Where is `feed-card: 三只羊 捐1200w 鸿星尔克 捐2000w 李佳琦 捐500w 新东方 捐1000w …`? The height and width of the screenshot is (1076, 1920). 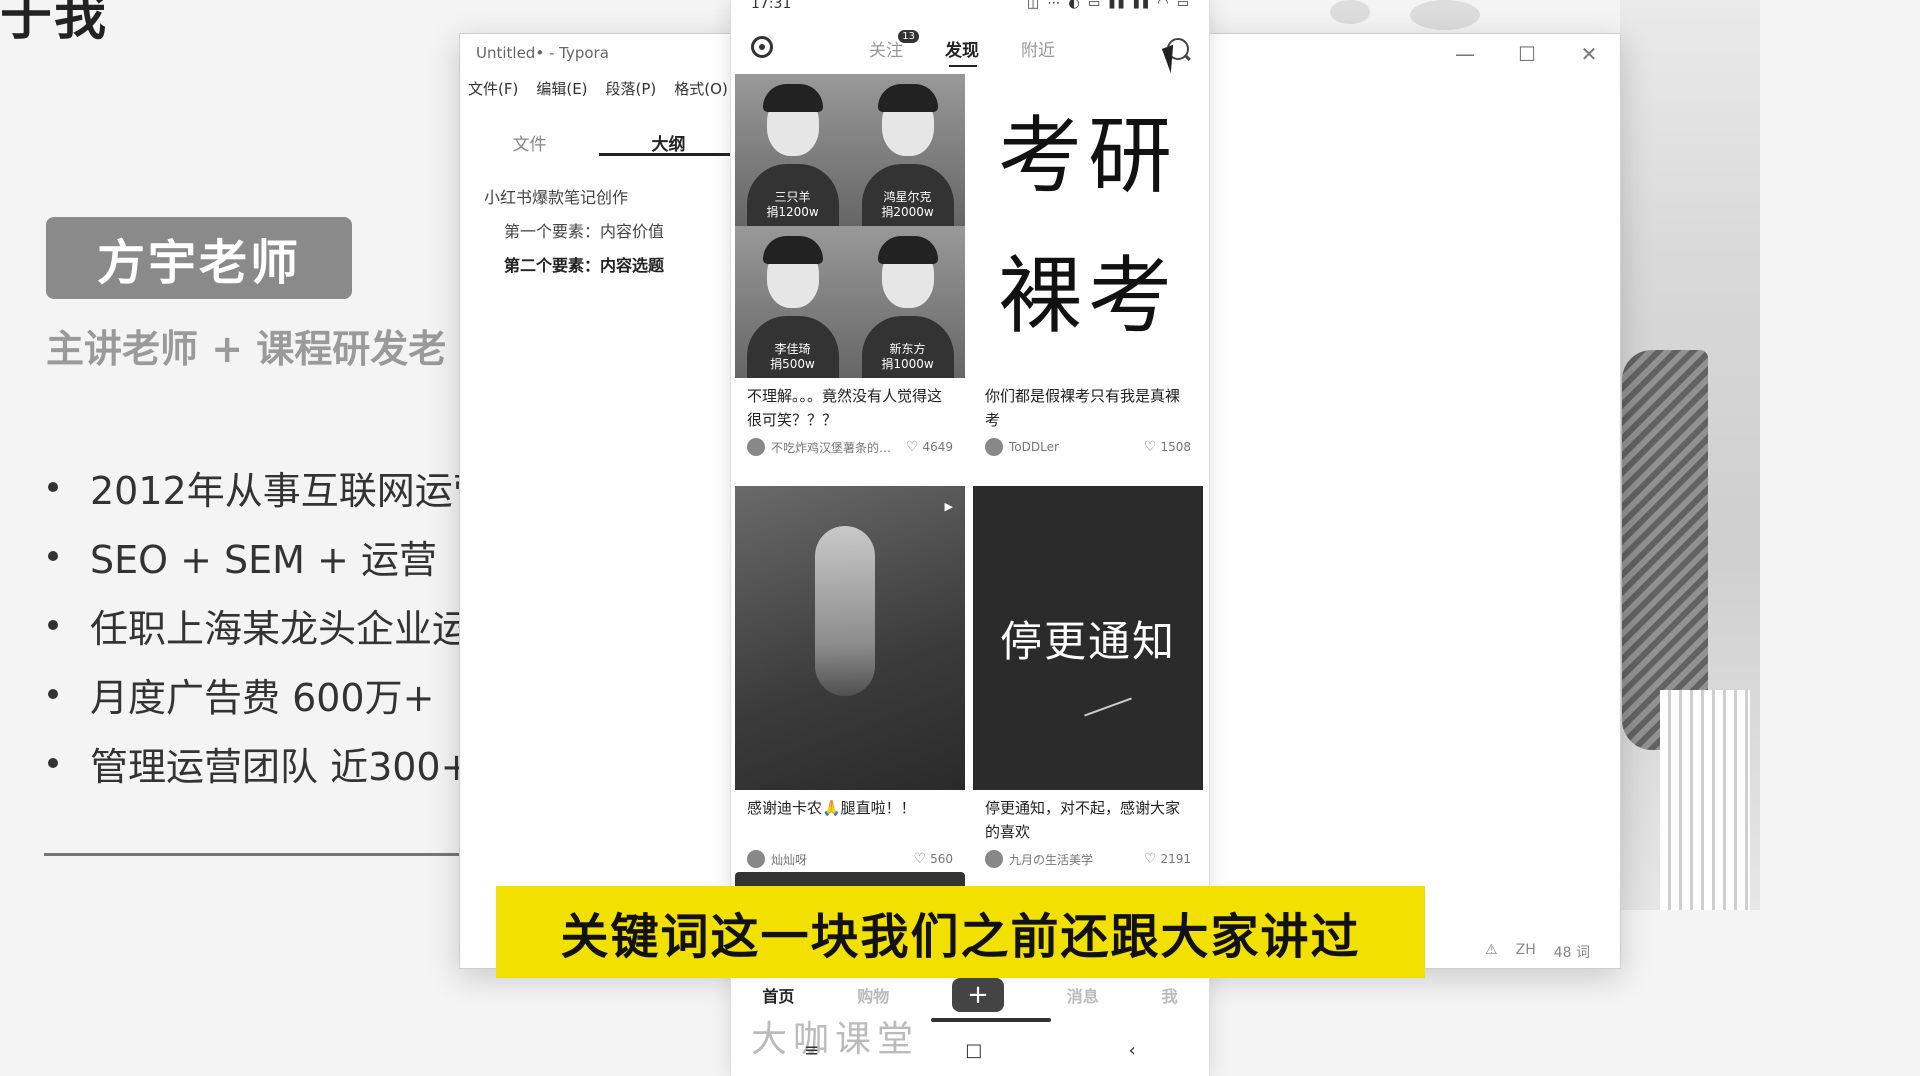
feed-card: 三只羊 捐1200w 鸿星尔克 捐2000w 李佳琦 捐500w 新东方 捐1000w … is located at coordinates (850, 268).